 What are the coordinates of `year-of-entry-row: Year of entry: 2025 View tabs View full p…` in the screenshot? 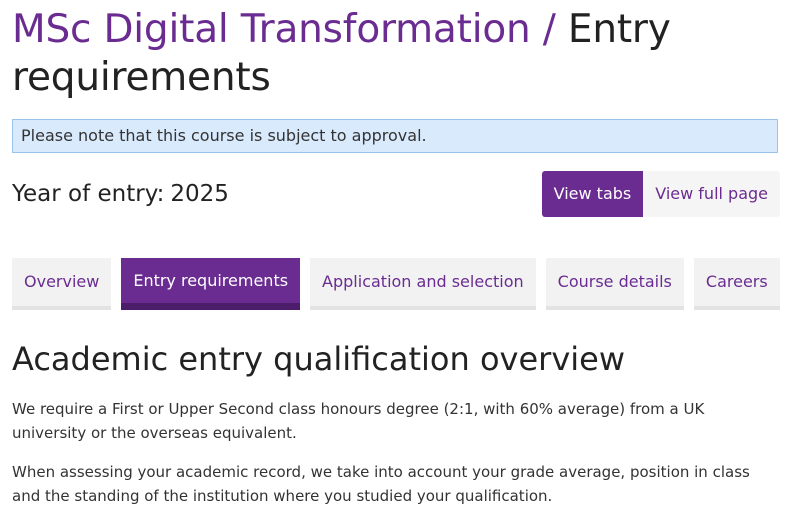 It's located at (396, 194).